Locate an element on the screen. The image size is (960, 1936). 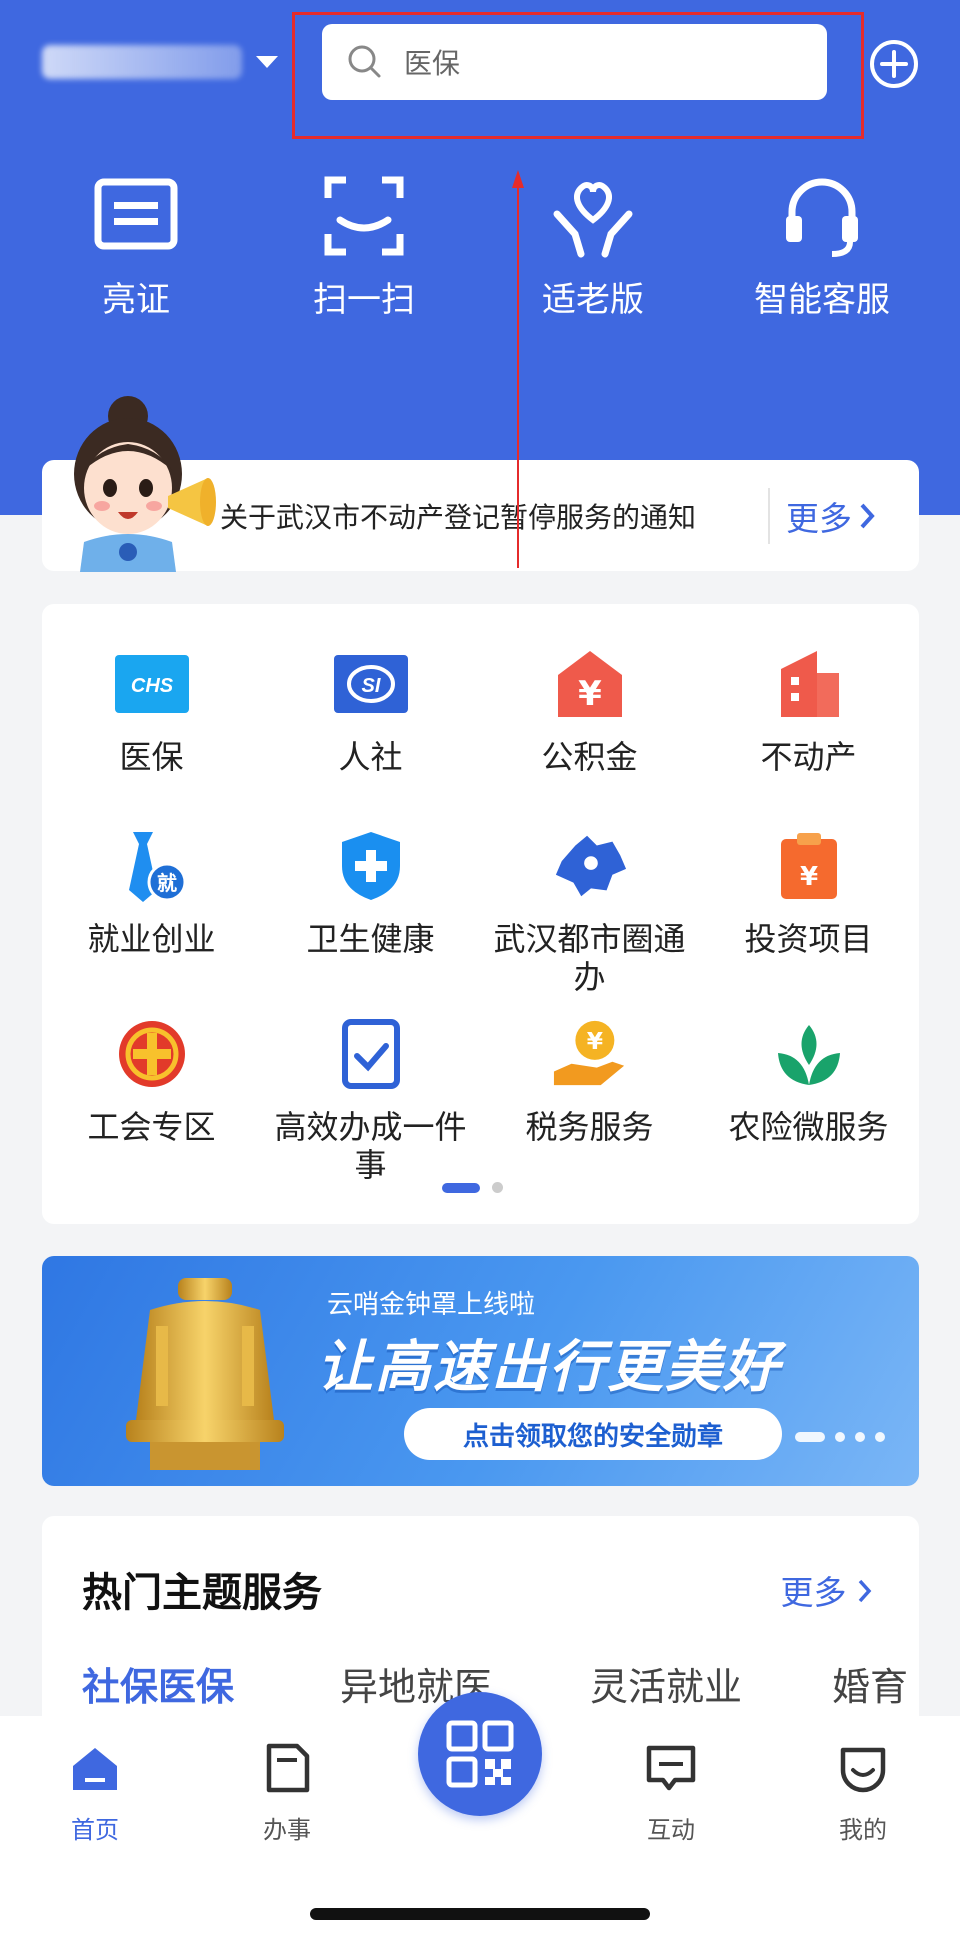
service-label: 不动产 is located at coordinates (808, 757).